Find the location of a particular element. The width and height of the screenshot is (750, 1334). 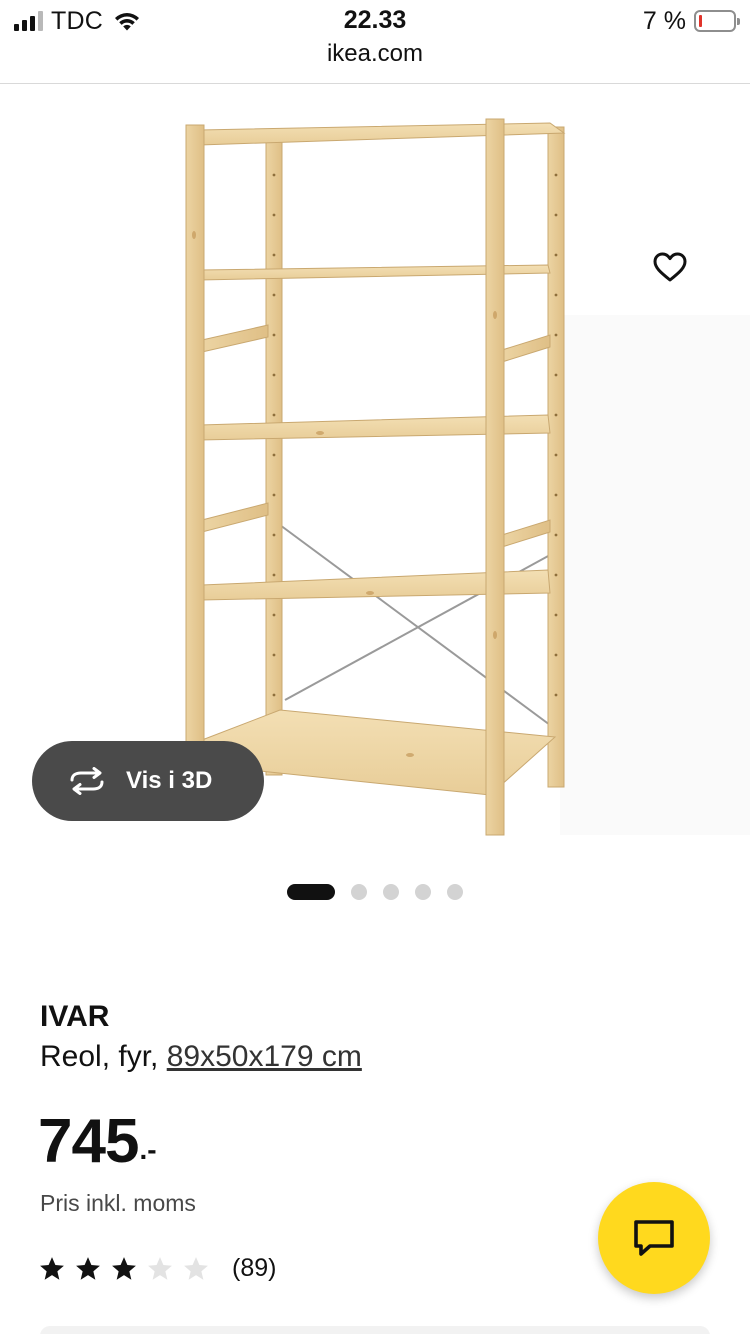

battery-level-fill is located at coordinates (700, 21).